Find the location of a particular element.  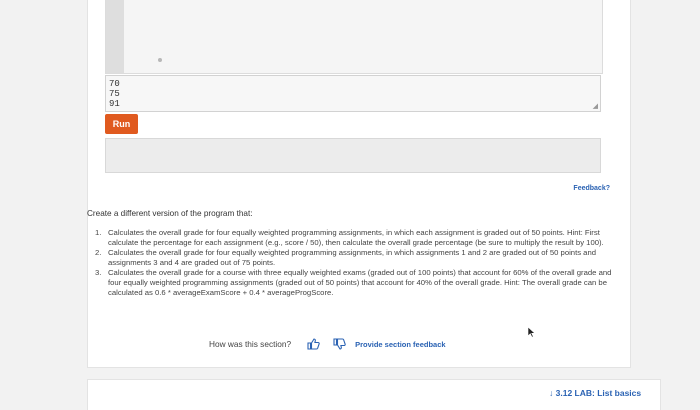

input-values: 70 75 91 is located at coordinates (114, 94).